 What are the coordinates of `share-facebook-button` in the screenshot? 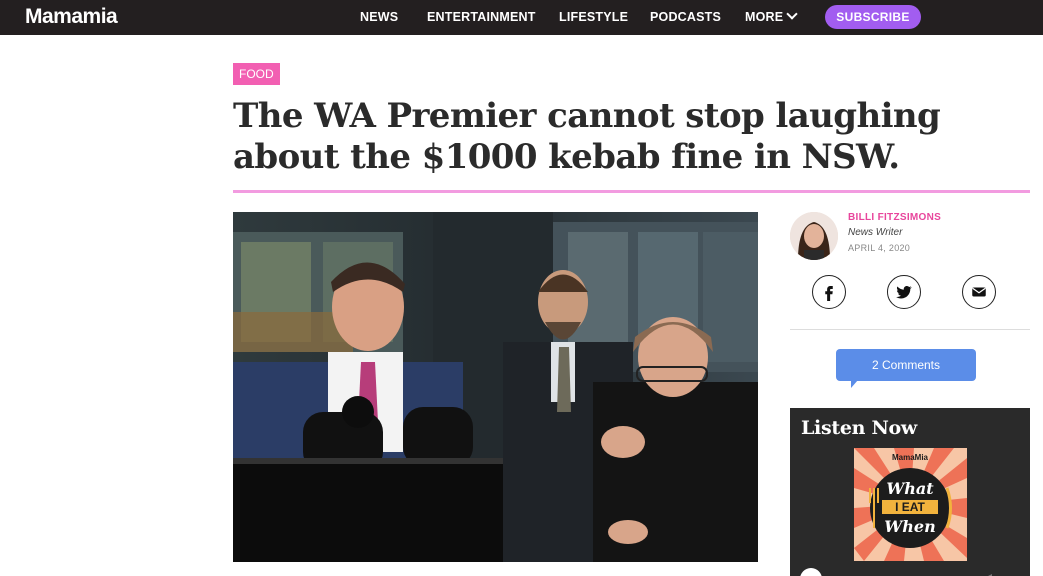 It's located at (829, 292).